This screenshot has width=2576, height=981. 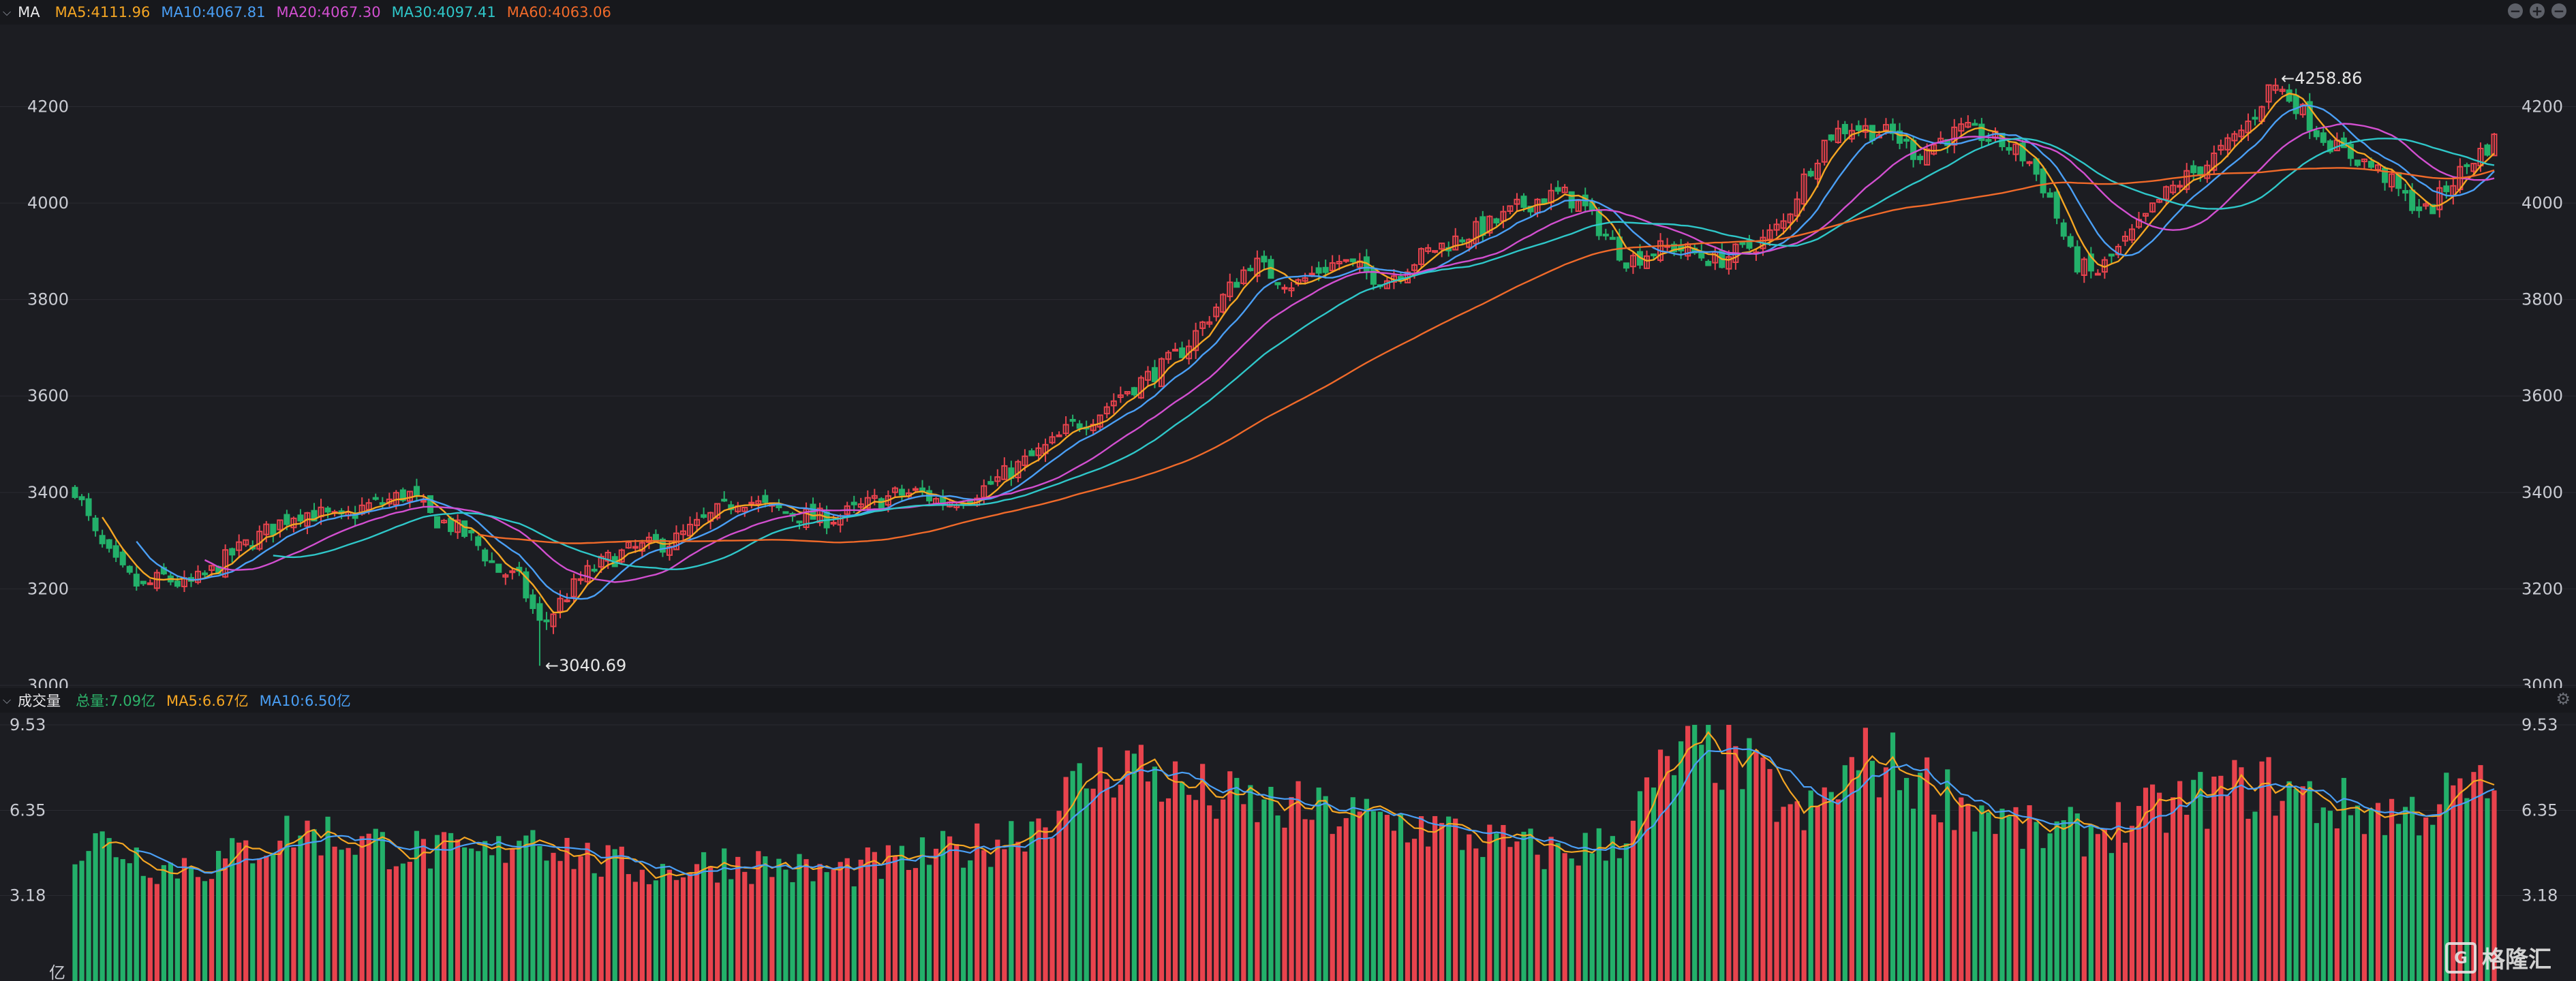 I want to click on price-axis-label-right: 3000, so click(x=2542, y=682).